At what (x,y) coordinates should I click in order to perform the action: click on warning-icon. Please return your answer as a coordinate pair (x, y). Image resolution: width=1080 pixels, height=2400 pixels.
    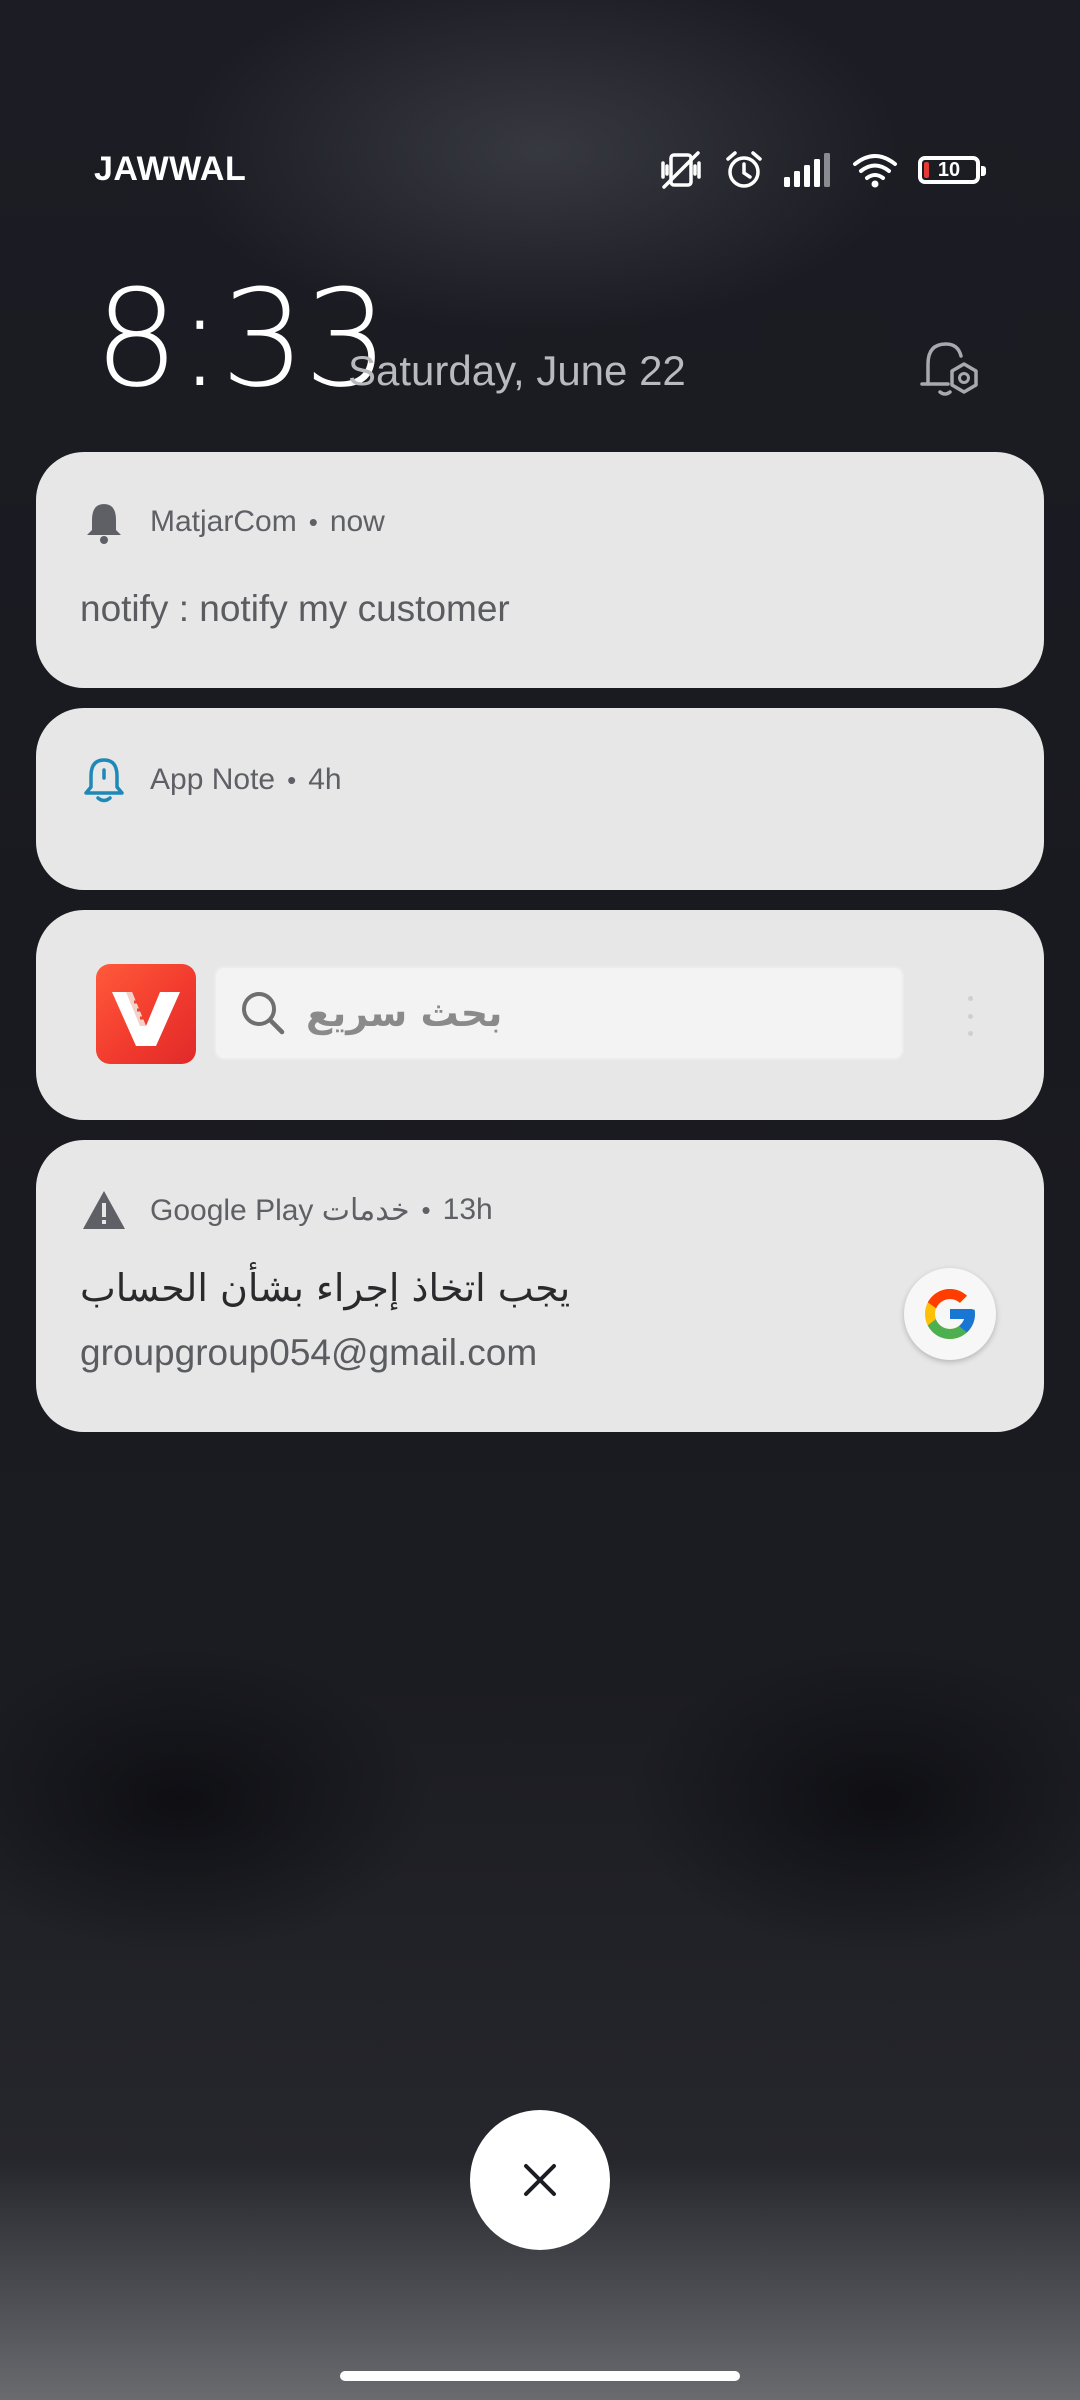
    Looking at the image, I should click on (104, 1210).